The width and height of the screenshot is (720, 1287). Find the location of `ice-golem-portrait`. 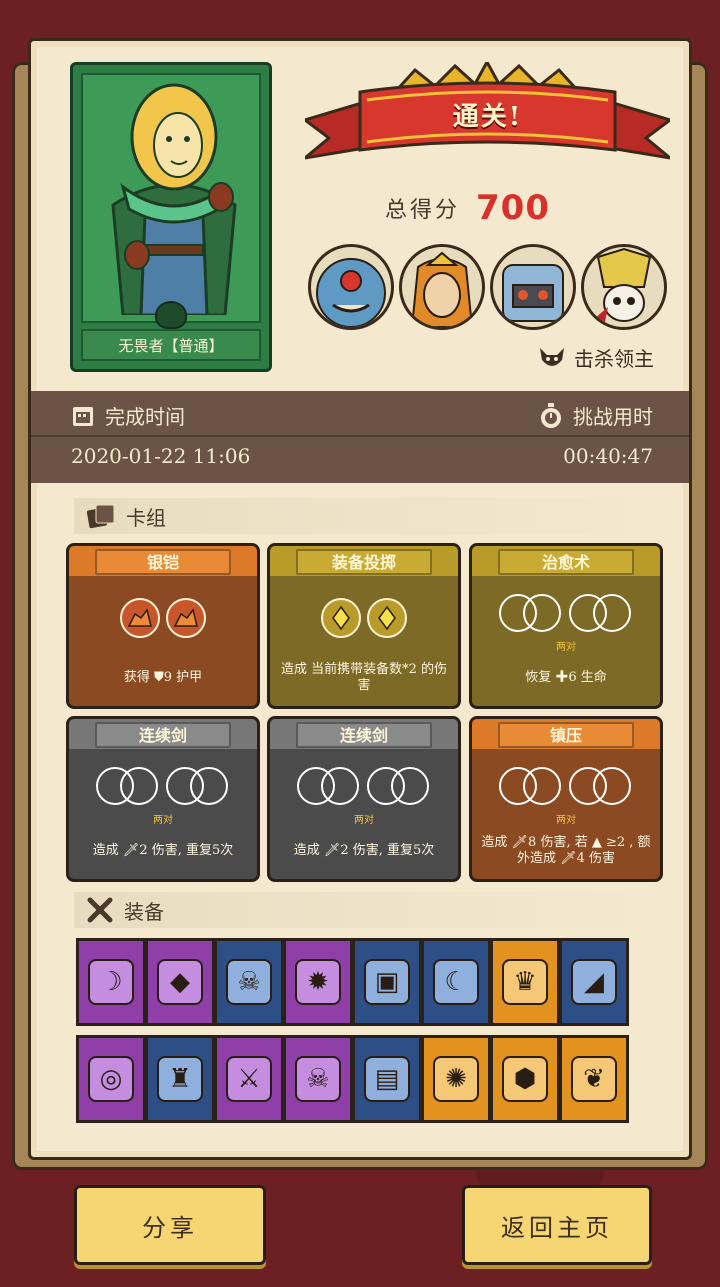

ice-golem-portrait is located at coordinates (533, 287).